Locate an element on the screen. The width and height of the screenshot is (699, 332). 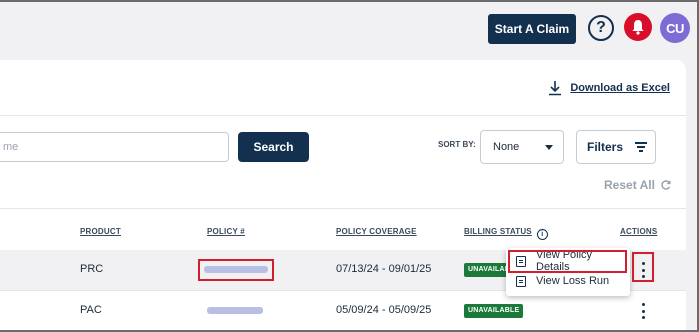
sort-select: None is located at coordinates (522, 147).